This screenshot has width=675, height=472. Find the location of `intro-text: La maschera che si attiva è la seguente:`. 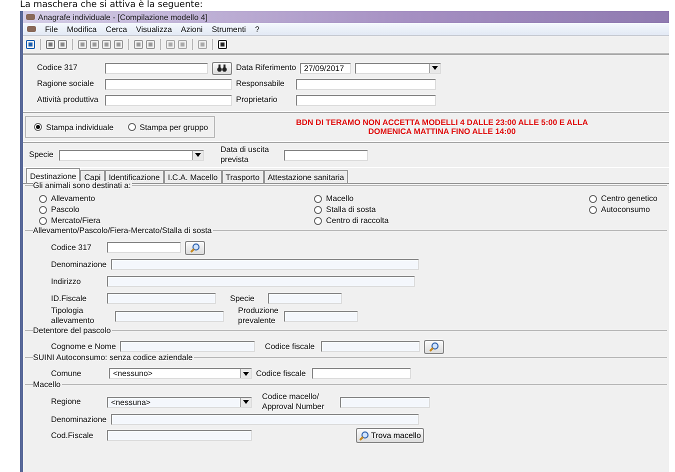

intro-text: La maschera che si attiva è la seguente: is located at coordinates (111, 5).